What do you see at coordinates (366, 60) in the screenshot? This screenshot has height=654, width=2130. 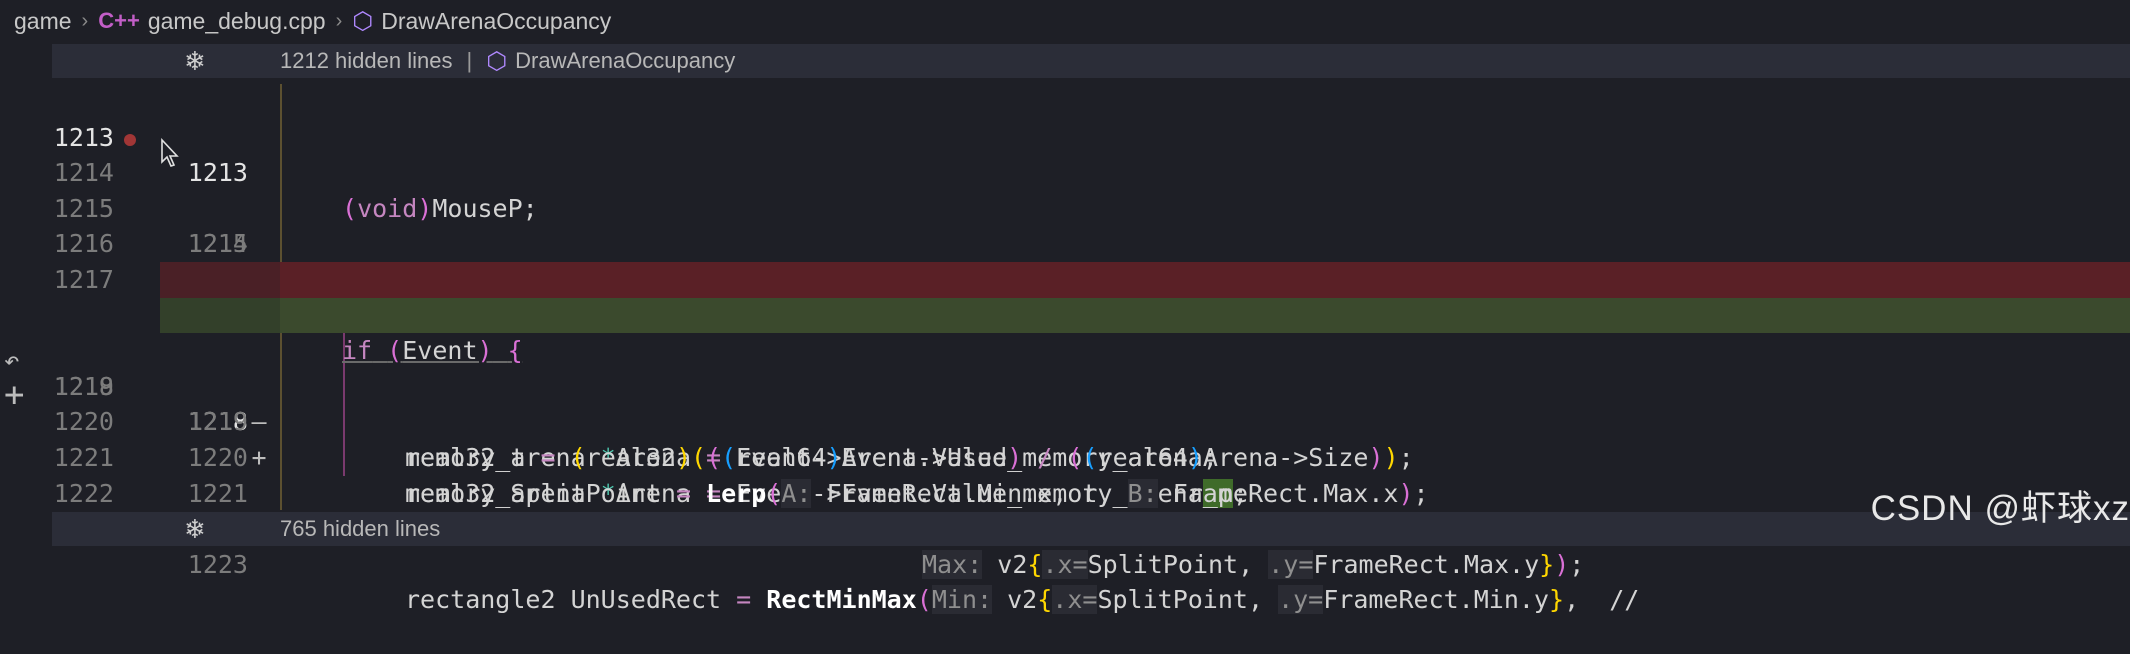 I see `hidden-lines-count: 1212 hidden lines` at bounding box center [366, 60].